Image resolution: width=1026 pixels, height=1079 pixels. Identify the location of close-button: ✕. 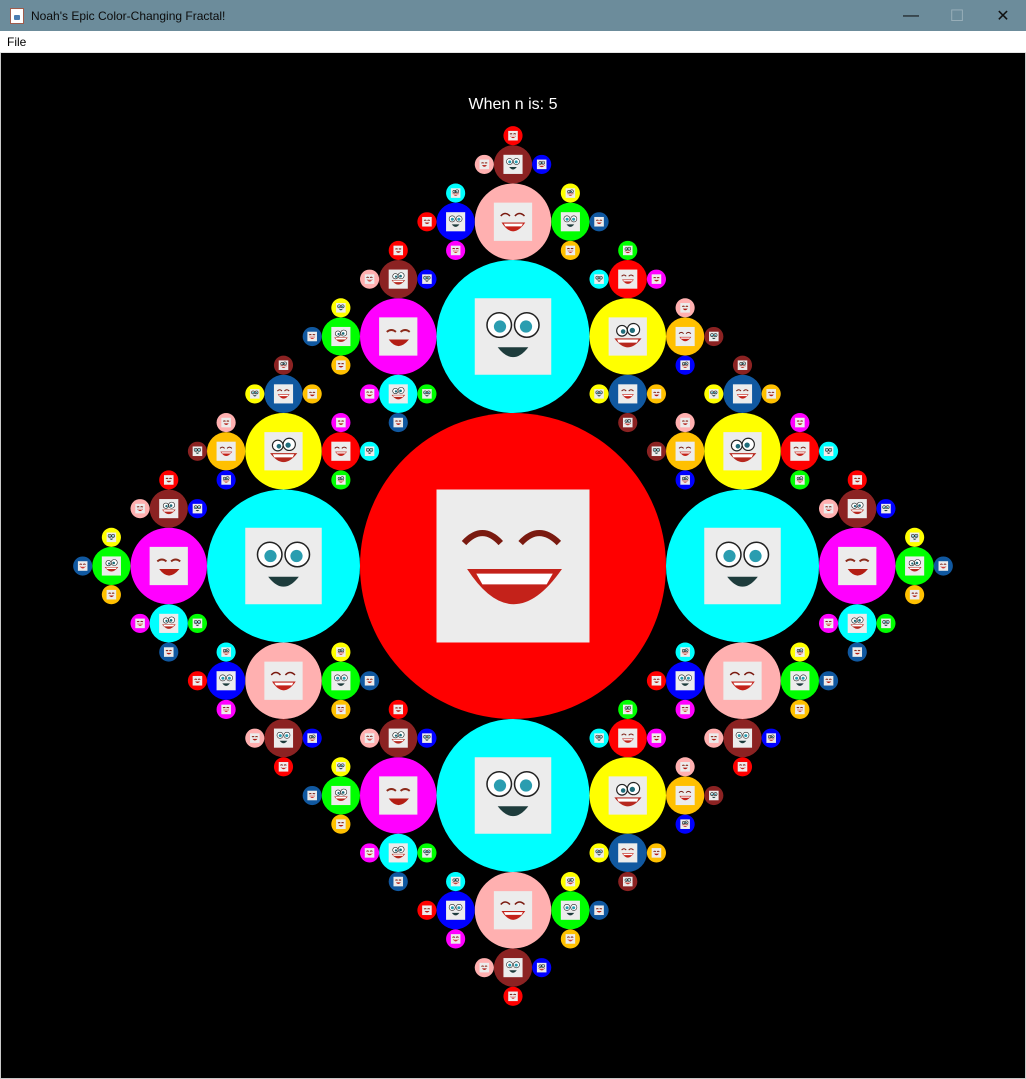
(1003, 15).